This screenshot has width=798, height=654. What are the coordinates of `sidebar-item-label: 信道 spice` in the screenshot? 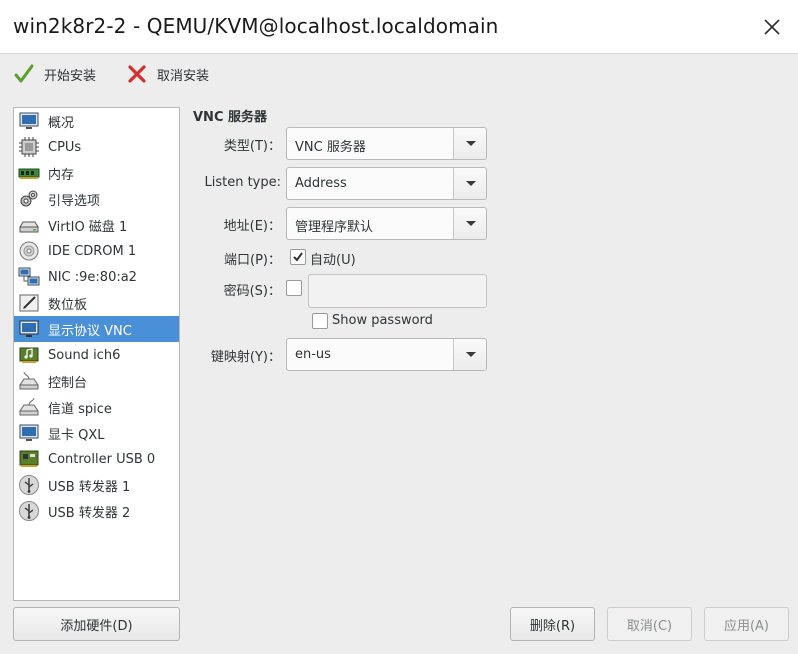 It's located at (80, 409).